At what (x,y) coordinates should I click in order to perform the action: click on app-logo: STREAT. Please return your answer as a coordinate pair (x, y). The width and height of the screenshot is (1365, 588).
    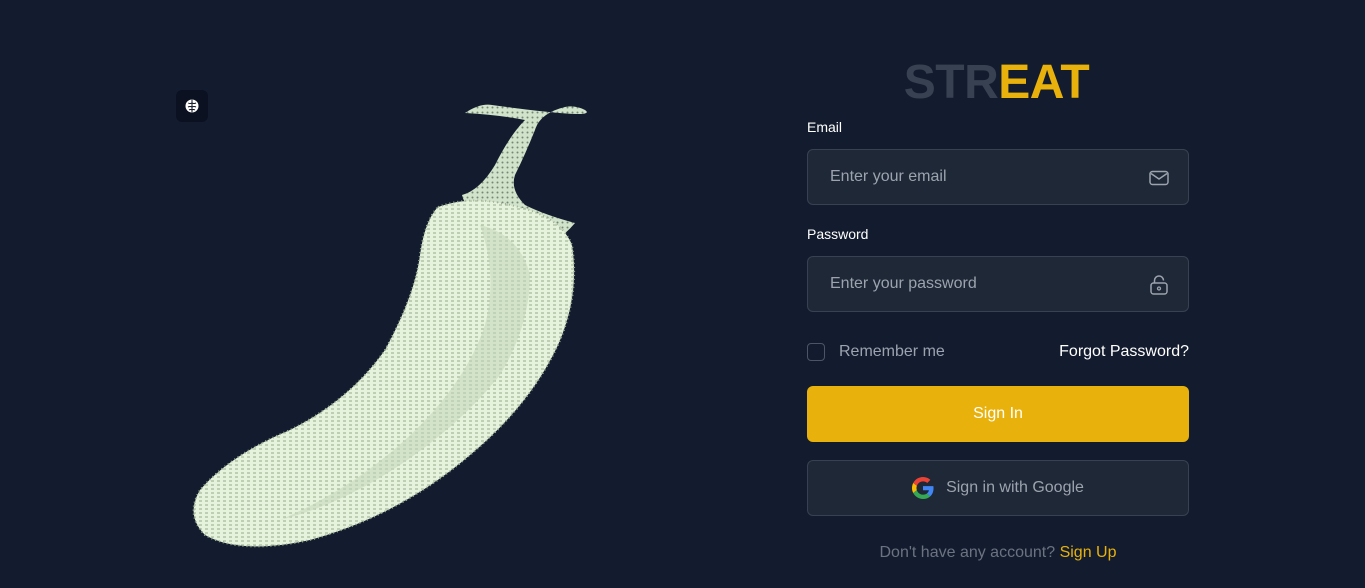
    Looking at the image, I should click on (996, 83).